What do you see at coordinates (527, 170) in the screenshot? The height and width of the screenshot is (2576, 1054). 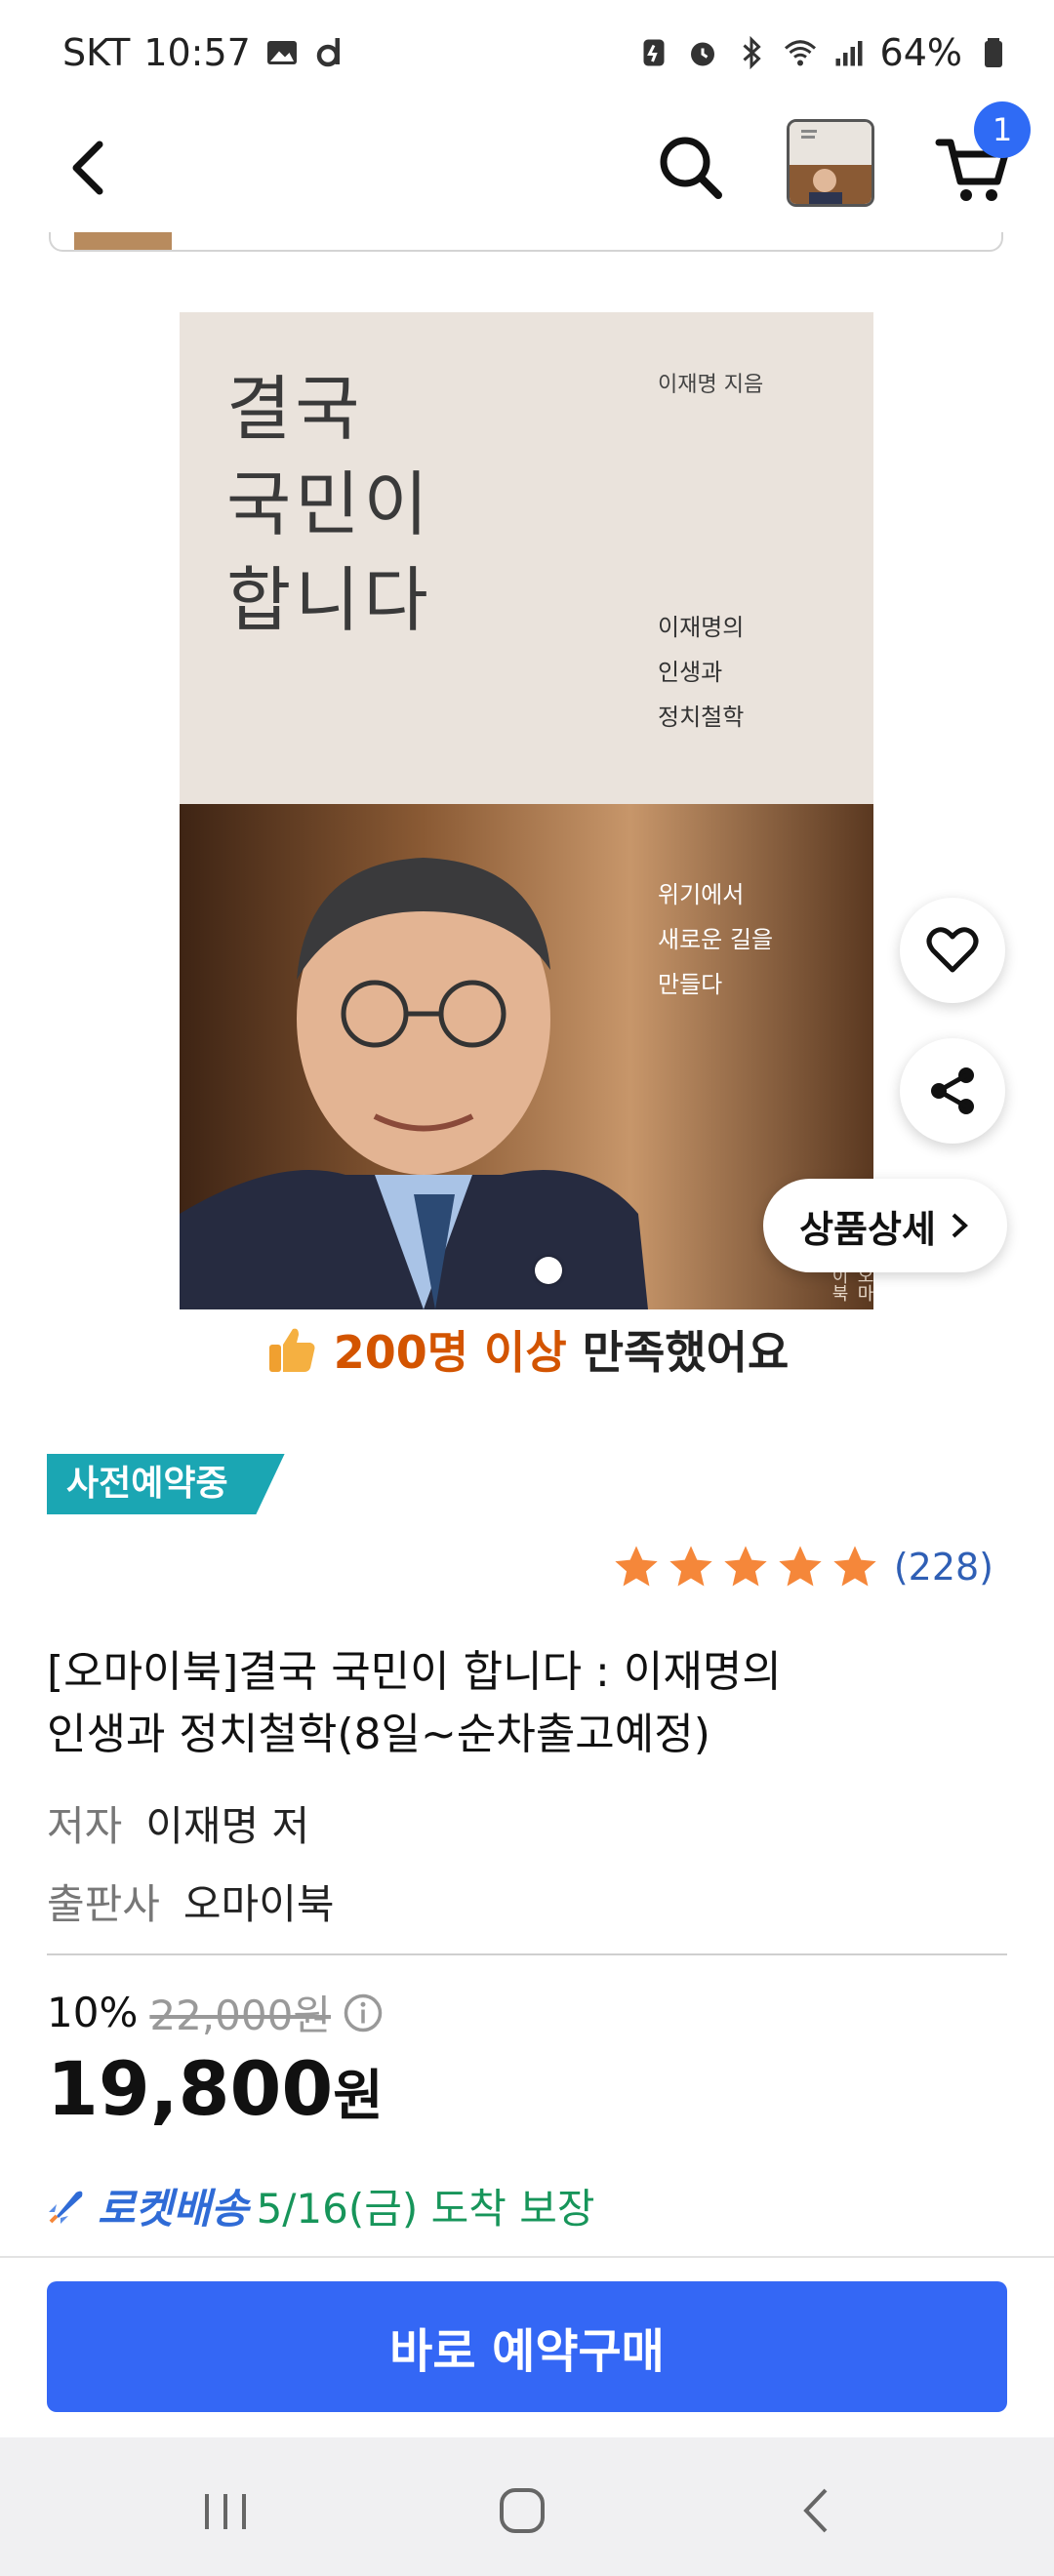 I see `app-header` at bounding box center [527, 170].